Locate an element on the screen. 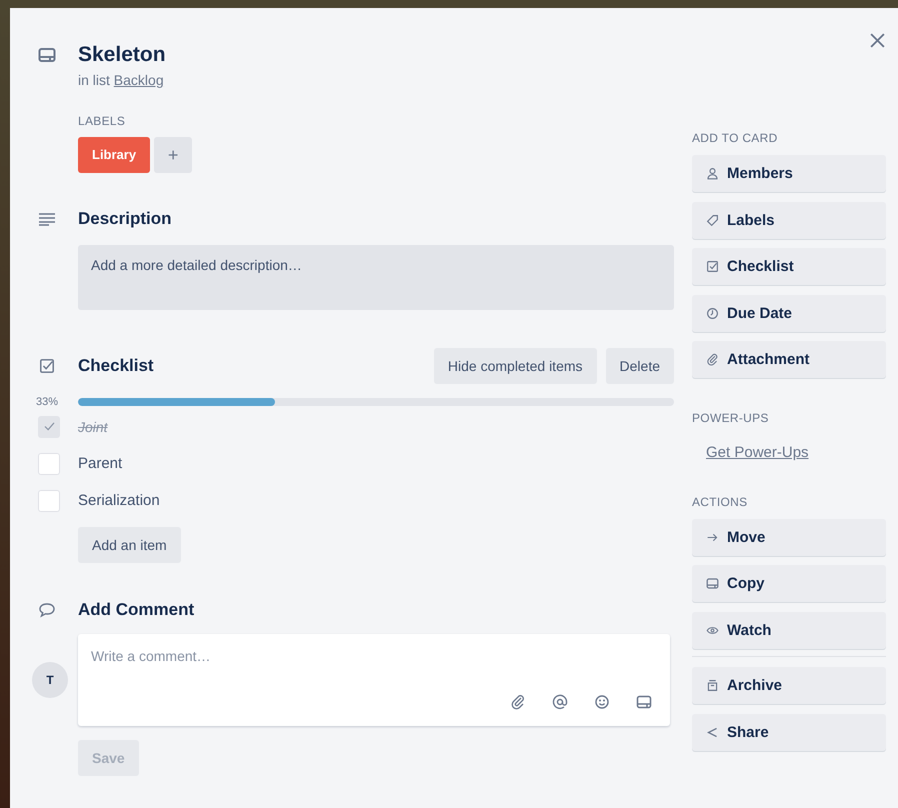 The width and height of the screenshot is (898, 808). move-button: Move is located at coordinates (789, 537).